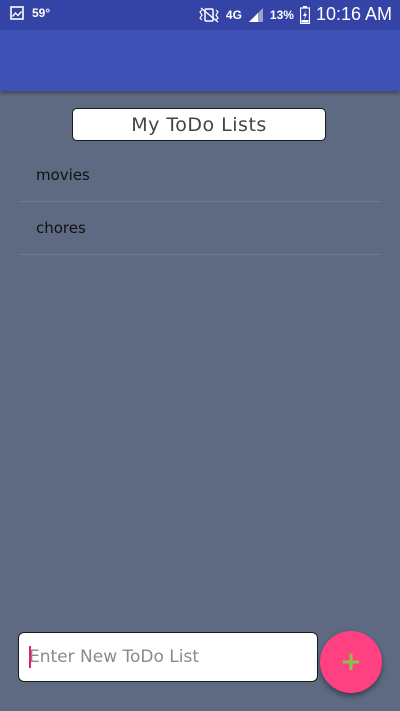 This screenshot has height=711, width=400. Describe the element at coordinates (295, 14) in the screenshot. I see `status-right: 4G 13% 10:16 AM` at that location.